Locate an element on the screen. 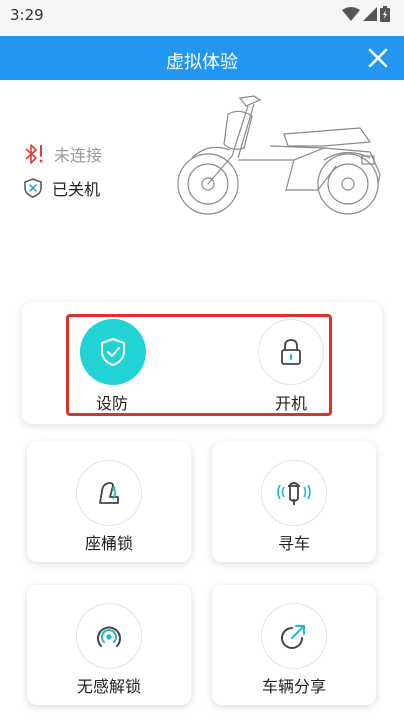 This screenshot has height=718, width=404. share-label: 车辆分享 is located at coordinates (293, 686).